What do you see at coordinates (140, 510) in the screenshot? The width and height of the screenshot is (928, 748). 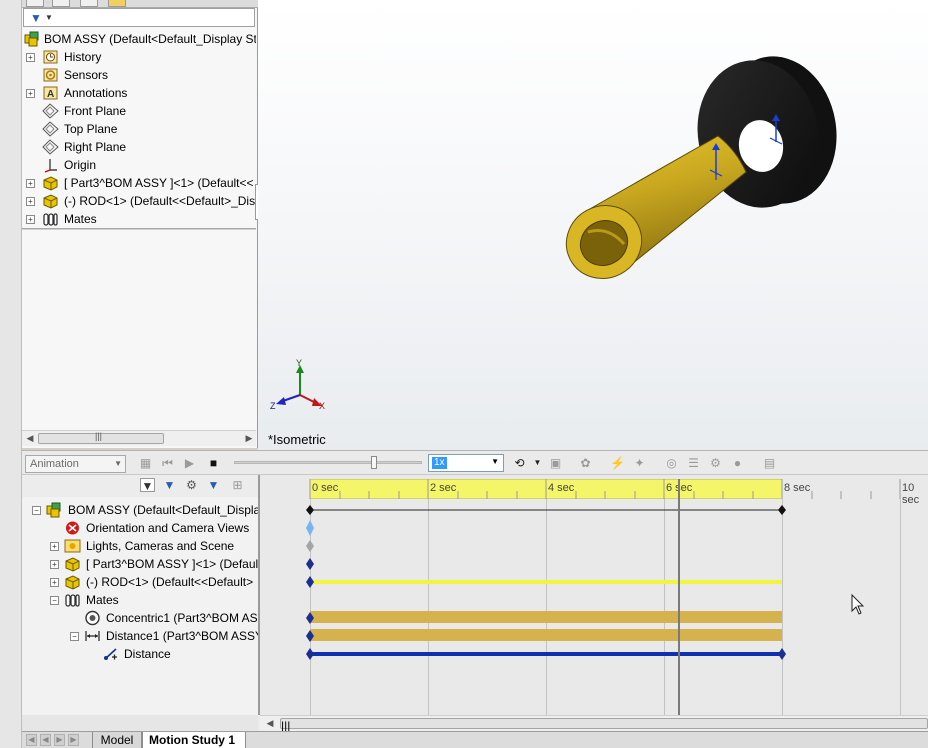 I see `motion-tree-item-bom-assy: − BOM ASSY (Default<Default_Displa` at bounding box center [140, 510].